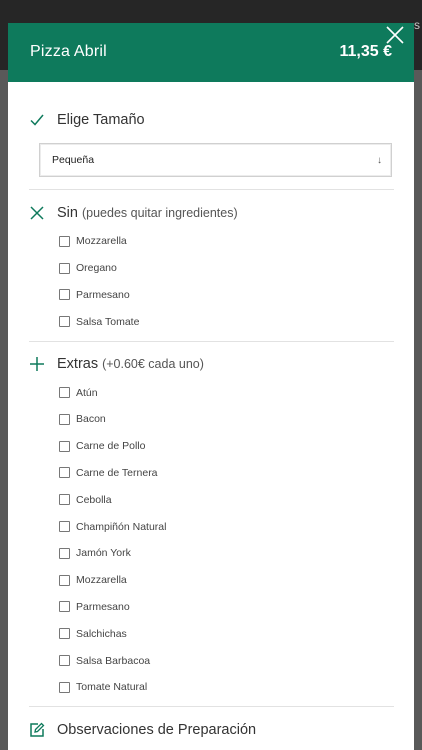 This screenshot has height=750, width=422. I want to click on option-label: Bacon, so click(91, 419).